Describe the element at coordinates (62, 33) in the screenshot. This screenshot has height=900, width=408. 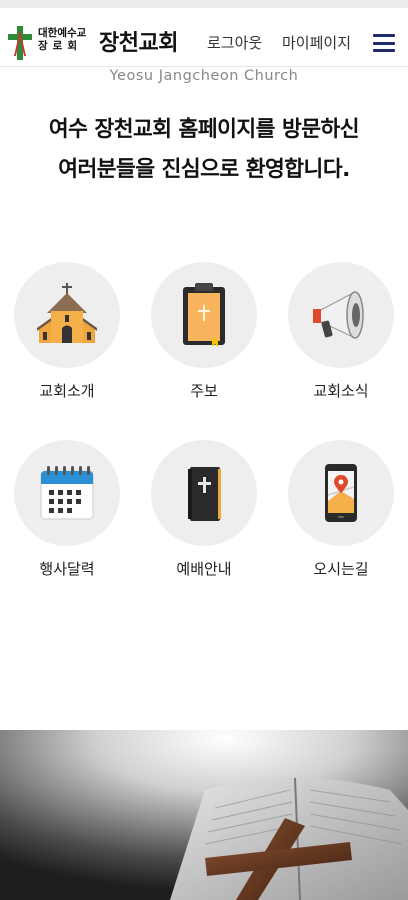
I see `denomination-line1: 대한예수교` at that location.